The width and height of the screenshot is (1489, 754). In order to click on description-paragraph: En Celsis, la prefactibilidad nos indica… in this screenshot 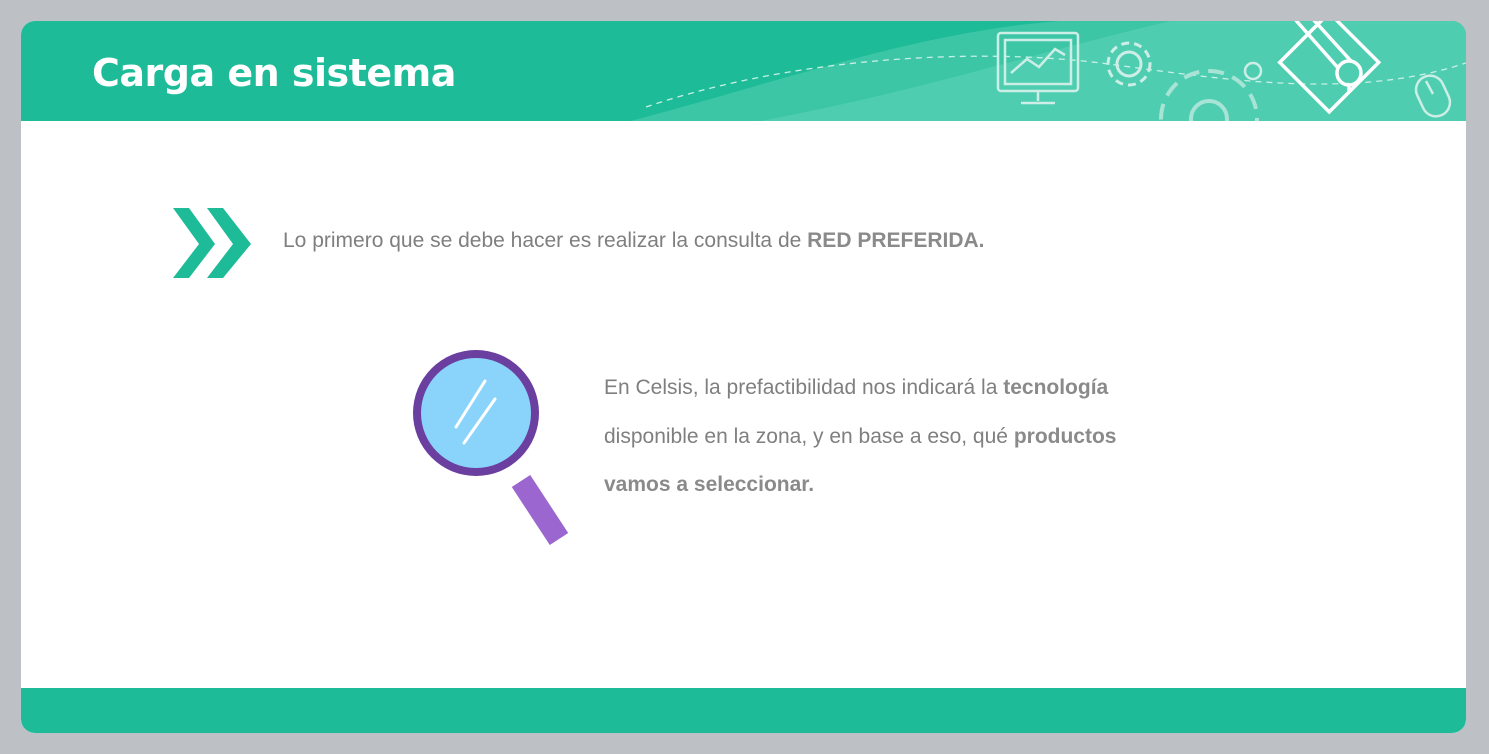, I will do `click(904, 437)`.